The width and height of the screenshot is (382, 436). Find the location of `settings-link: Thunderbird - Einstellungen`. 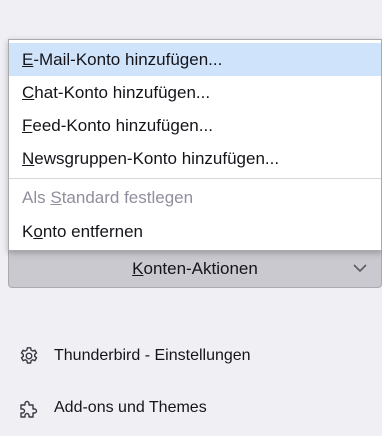

settings-link: Thunderbird - Einstellungen is located at coordinates (134, 356).